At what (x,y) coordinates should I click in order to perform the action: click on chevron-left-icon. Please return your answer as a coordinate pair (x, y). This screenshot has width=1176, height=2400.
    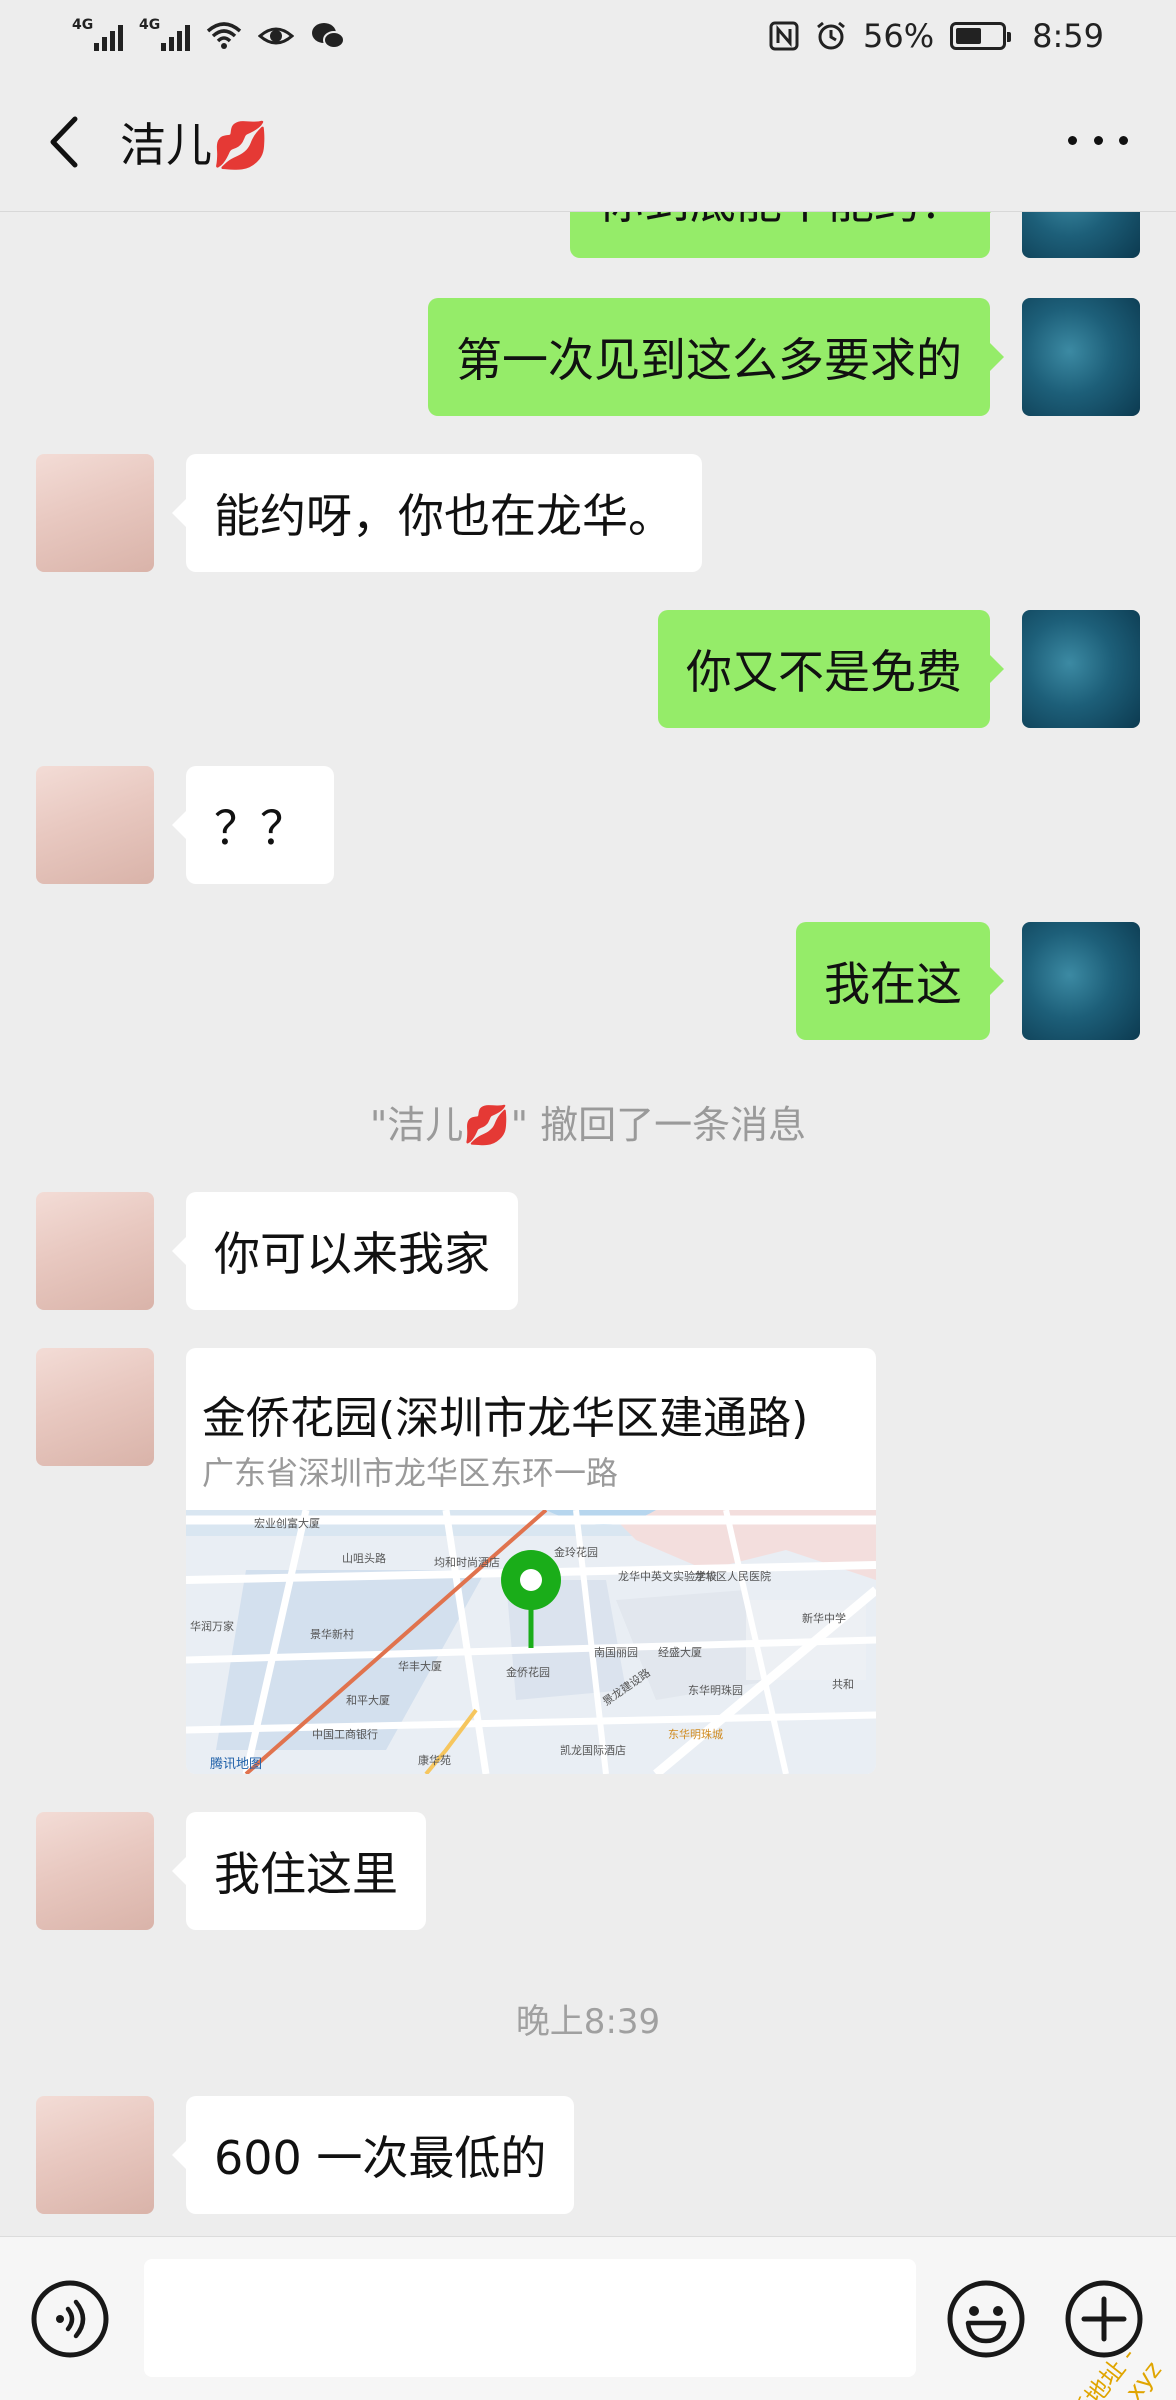
    Looking at the image, I should click on (64, 141).